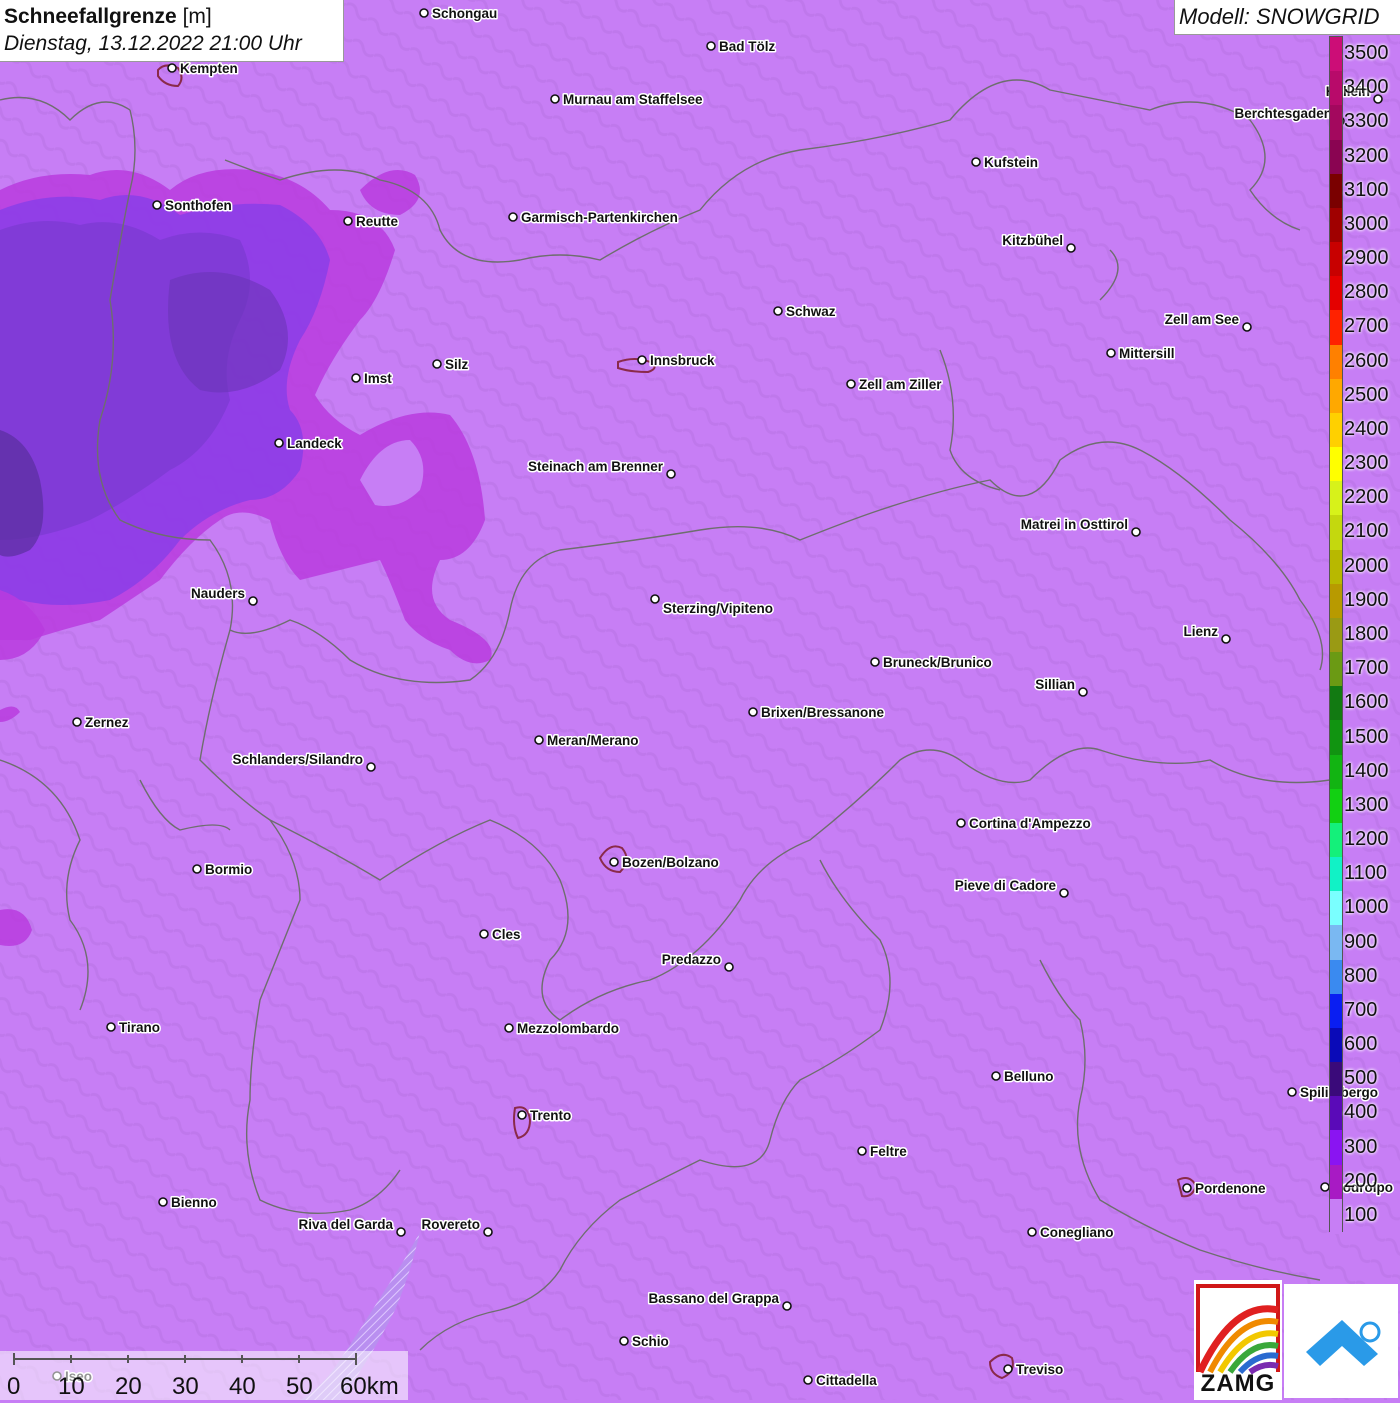 The image size is (1400, 1403). What do you see at coordinates (1361, 941) in the screenshot?
I see `legend-label: 900` at bounding box center [1361, 941].